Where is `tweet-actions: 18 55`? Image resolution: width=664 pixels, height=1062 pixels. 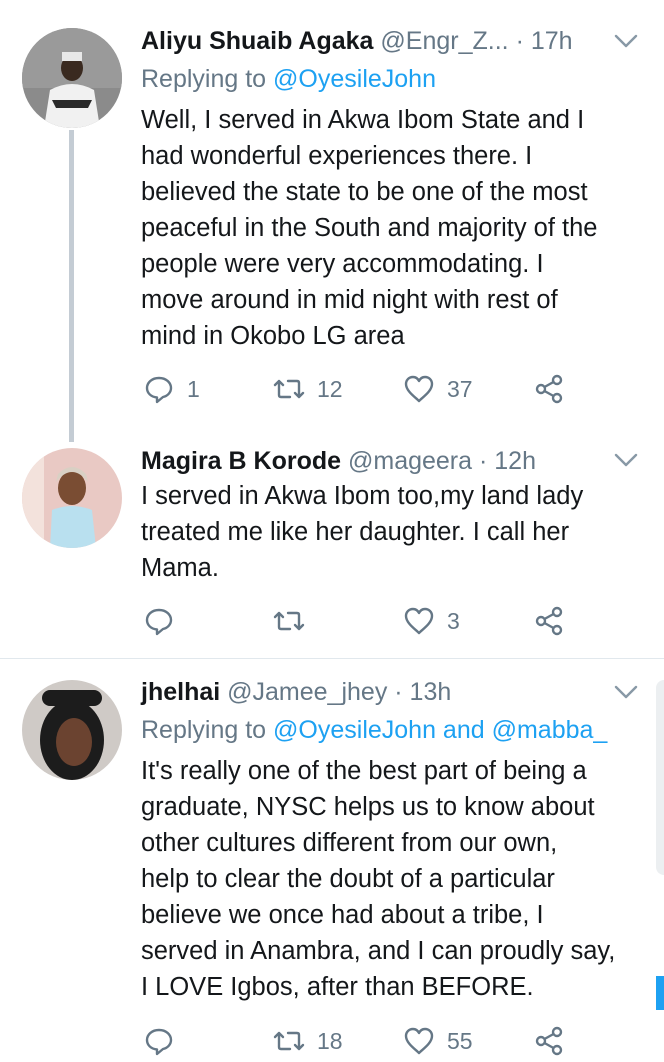
tweet-actions: 18 55 is located at coordinates (391, 1041).